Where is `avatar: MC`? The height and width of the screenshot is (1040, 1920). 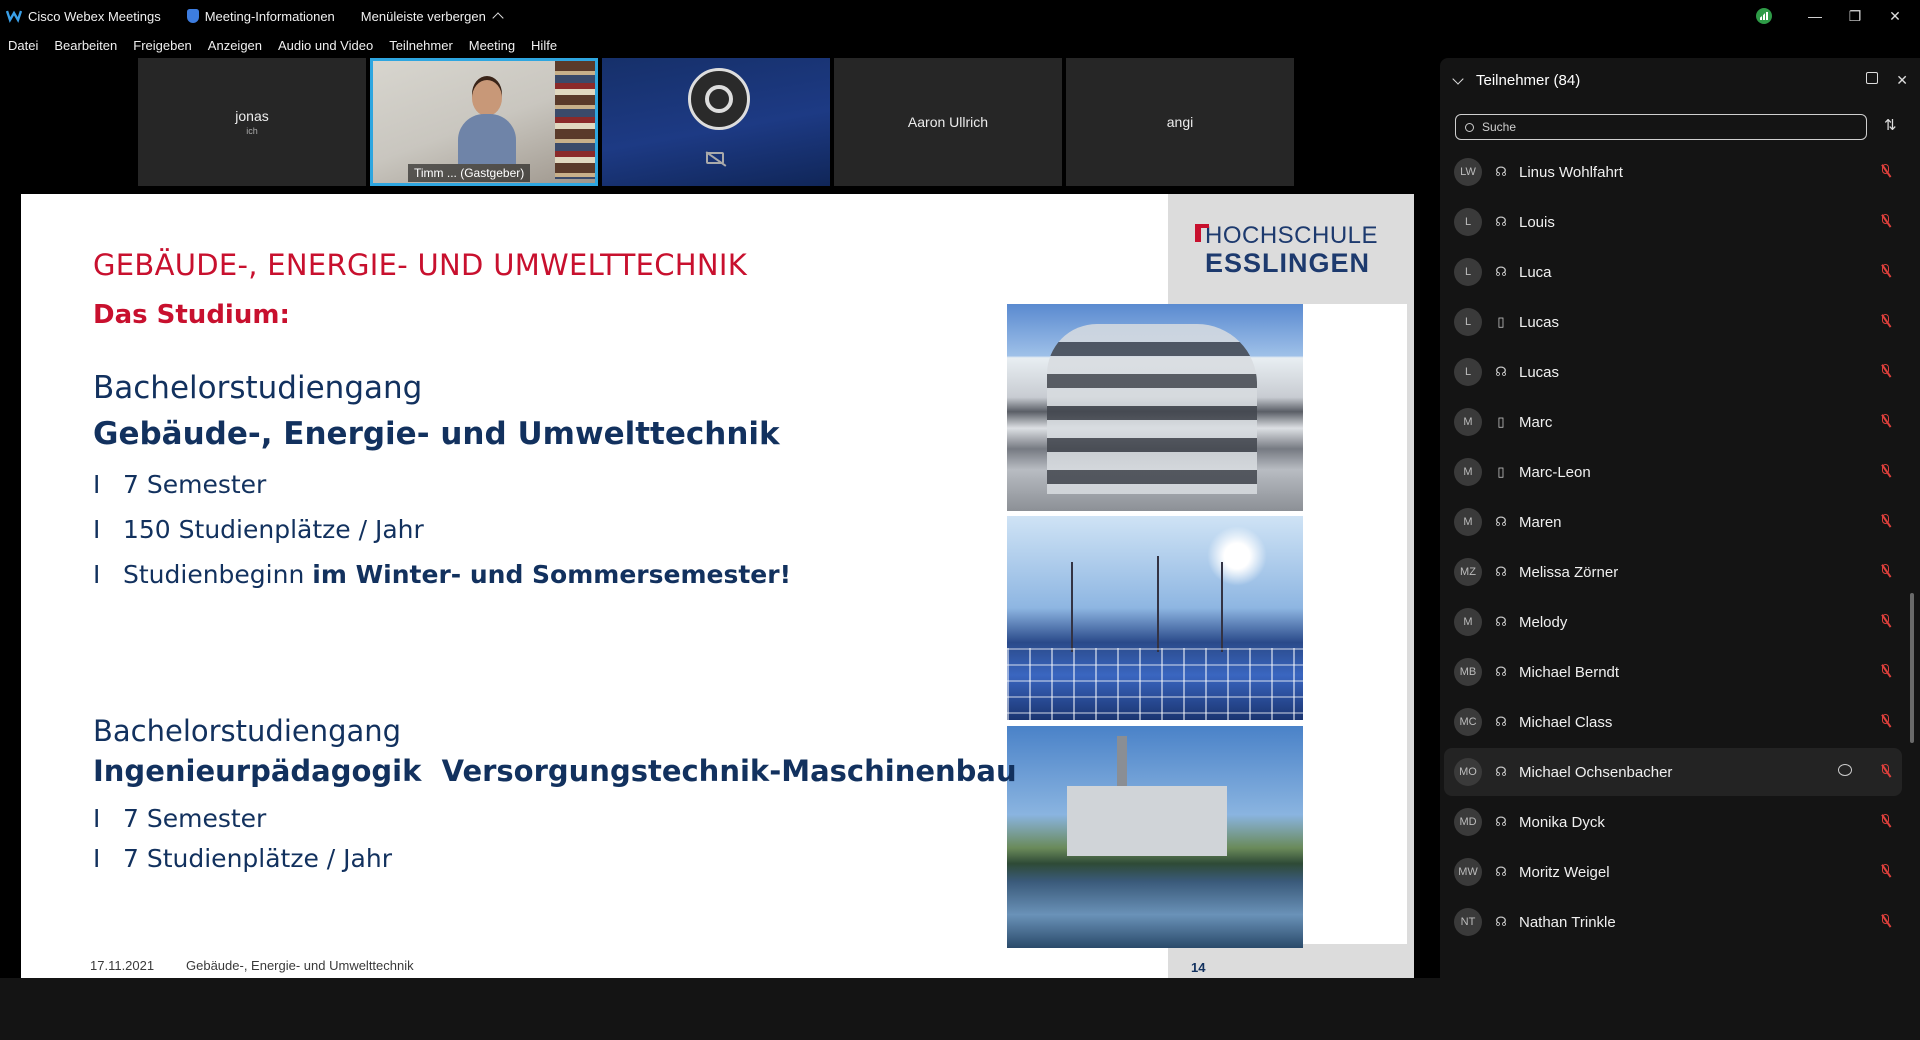 avatar: MC is located at coordinates (1468, 722).